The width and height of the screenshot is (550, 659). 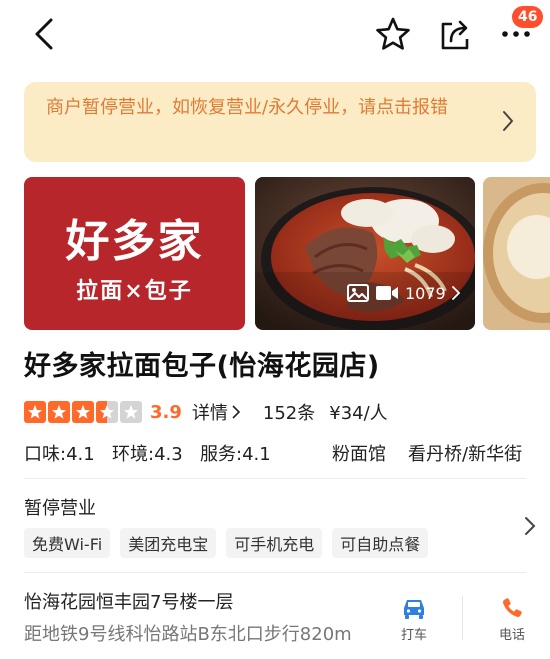 I want to click on share-icon, so click(x=455, y=35).